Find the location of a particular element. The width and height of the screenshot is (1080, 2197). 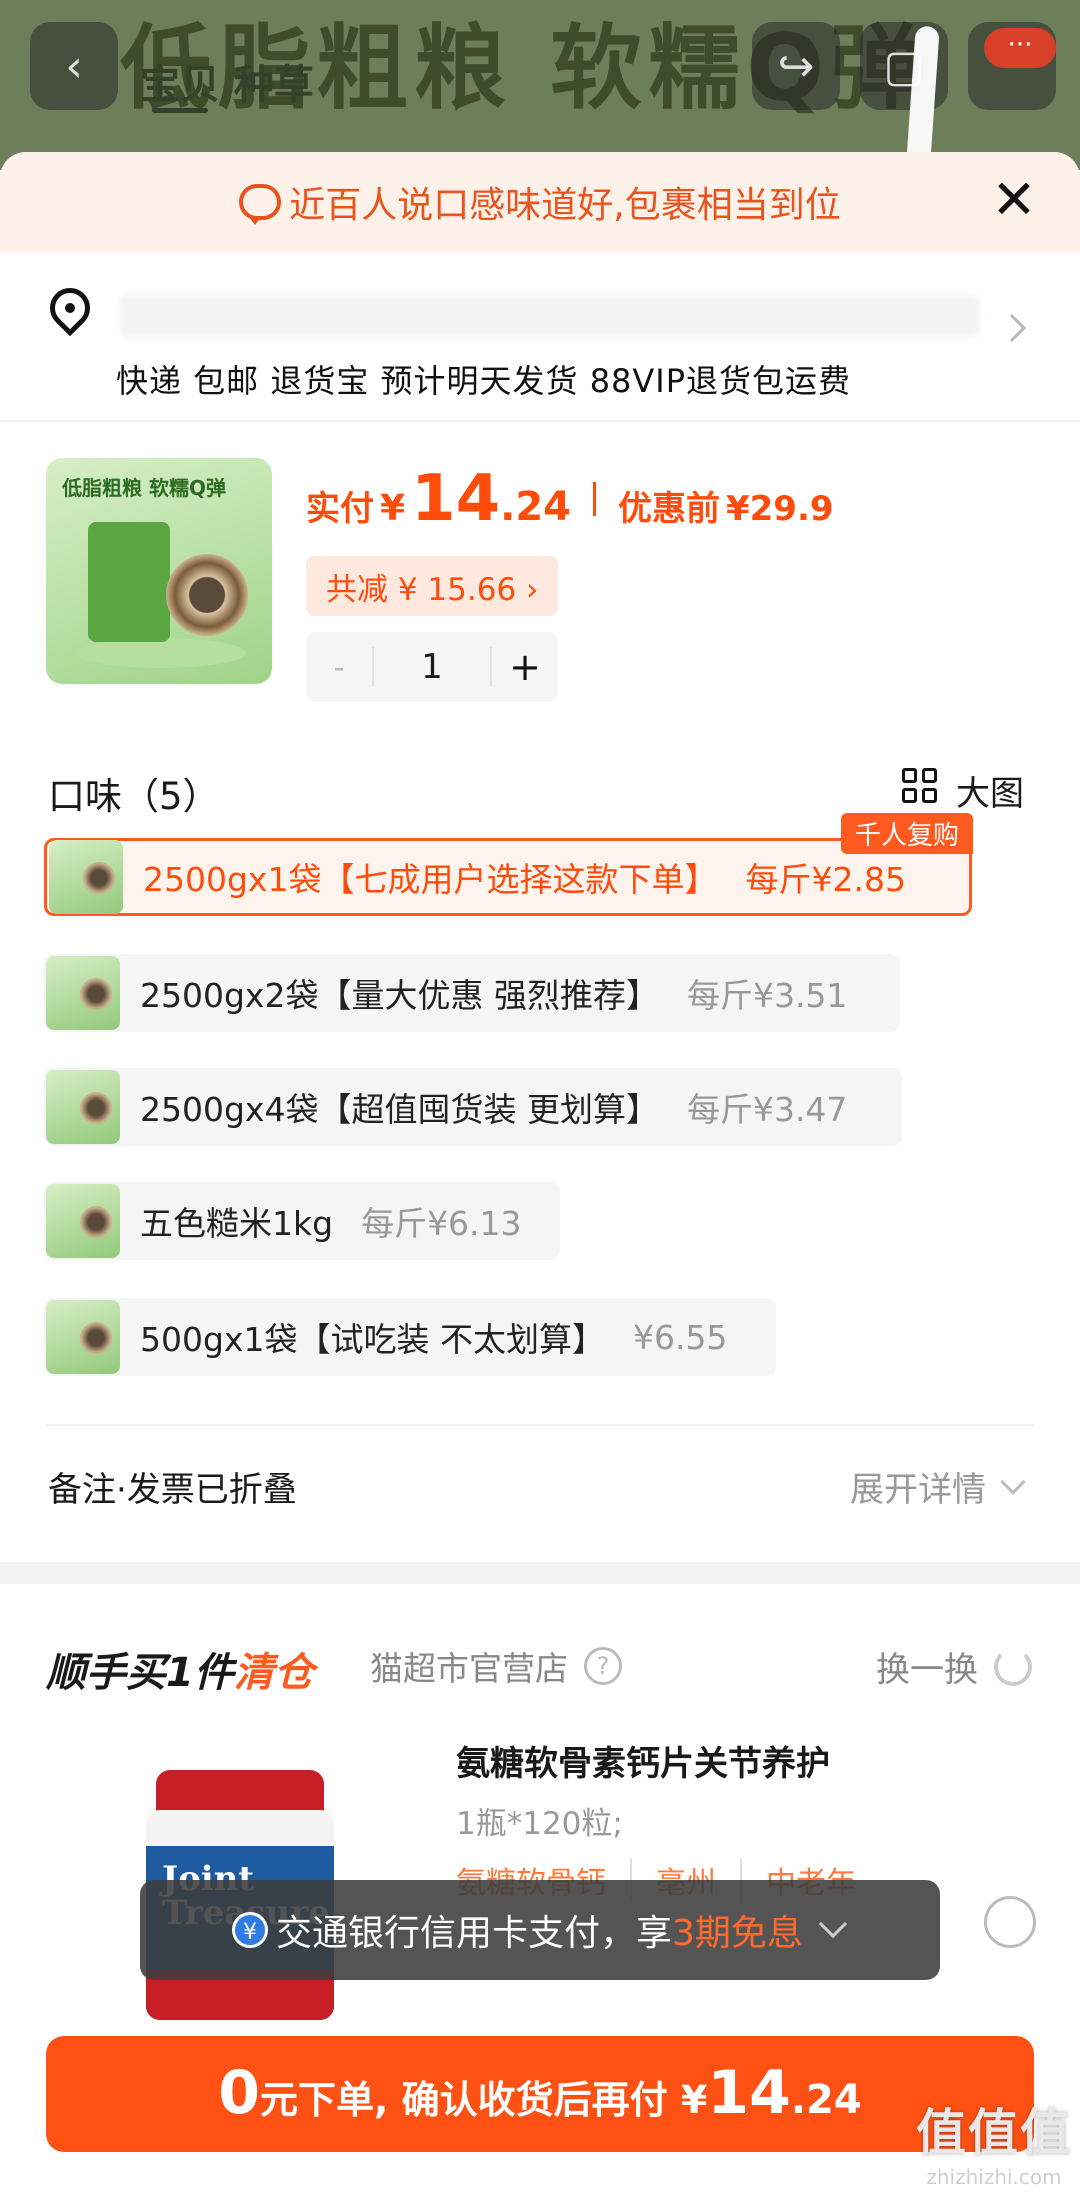

option-name: 2500gx4袋【超值囤货装 更划算】 is located at coordinates (399, 1109).